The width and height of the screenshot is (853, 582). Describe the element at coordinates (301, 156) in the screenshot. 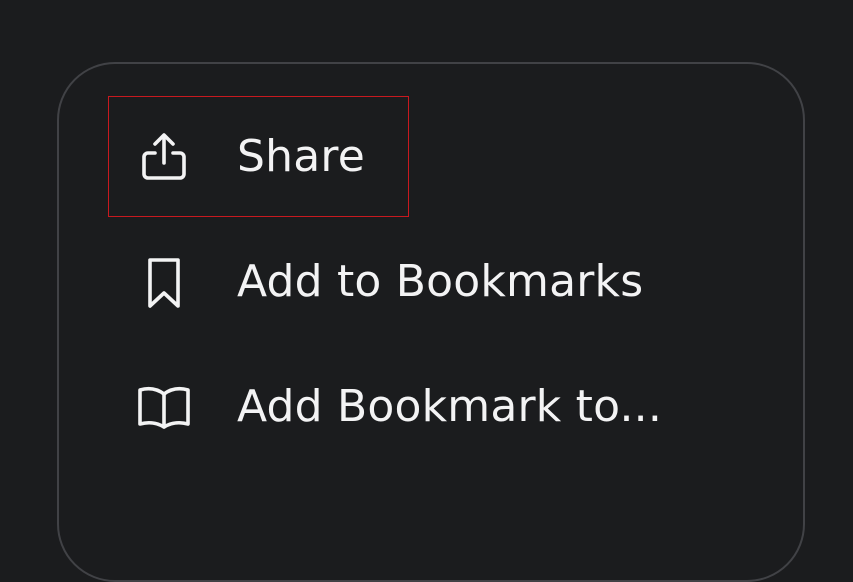

I see `menu-item-label: Share` at that location.